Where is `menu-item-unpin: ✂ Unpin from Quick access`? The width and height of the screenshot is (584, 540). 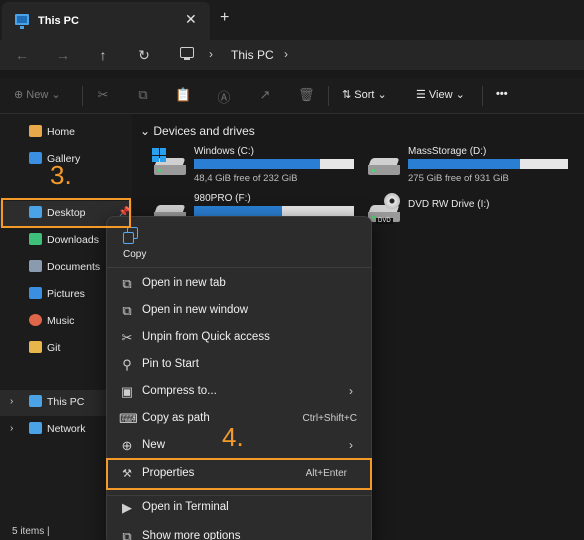 menu-item-unpin: ✂ Unpin from Quick access is located at coordinates (239, 338).